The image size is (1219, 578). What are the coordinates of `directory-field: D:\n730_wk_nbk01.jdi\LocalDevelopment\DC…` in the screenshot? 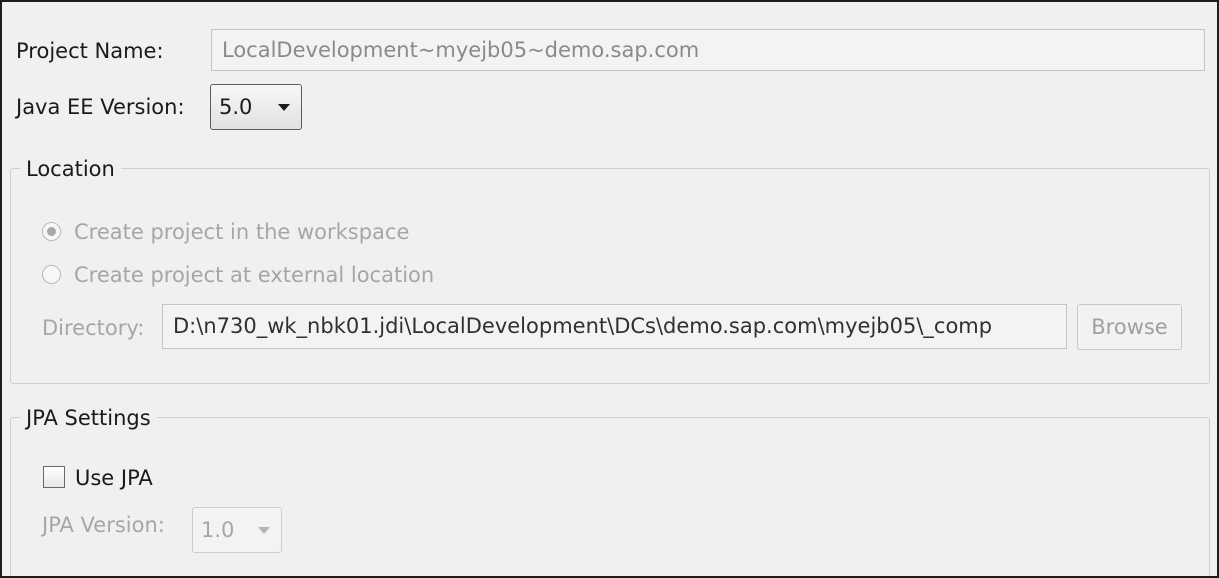 It's located at (614, 326).